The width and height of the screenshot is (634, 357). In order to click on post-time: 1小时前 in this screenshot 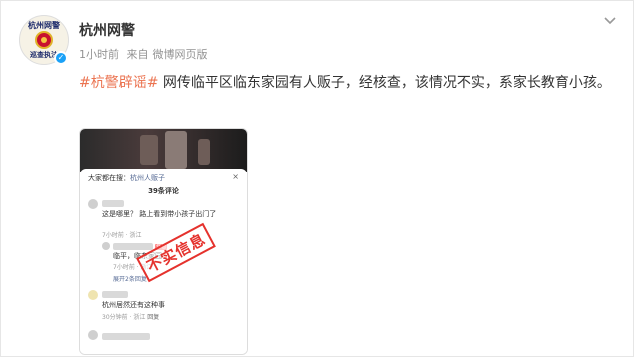, I will do `click(99, 54)`.